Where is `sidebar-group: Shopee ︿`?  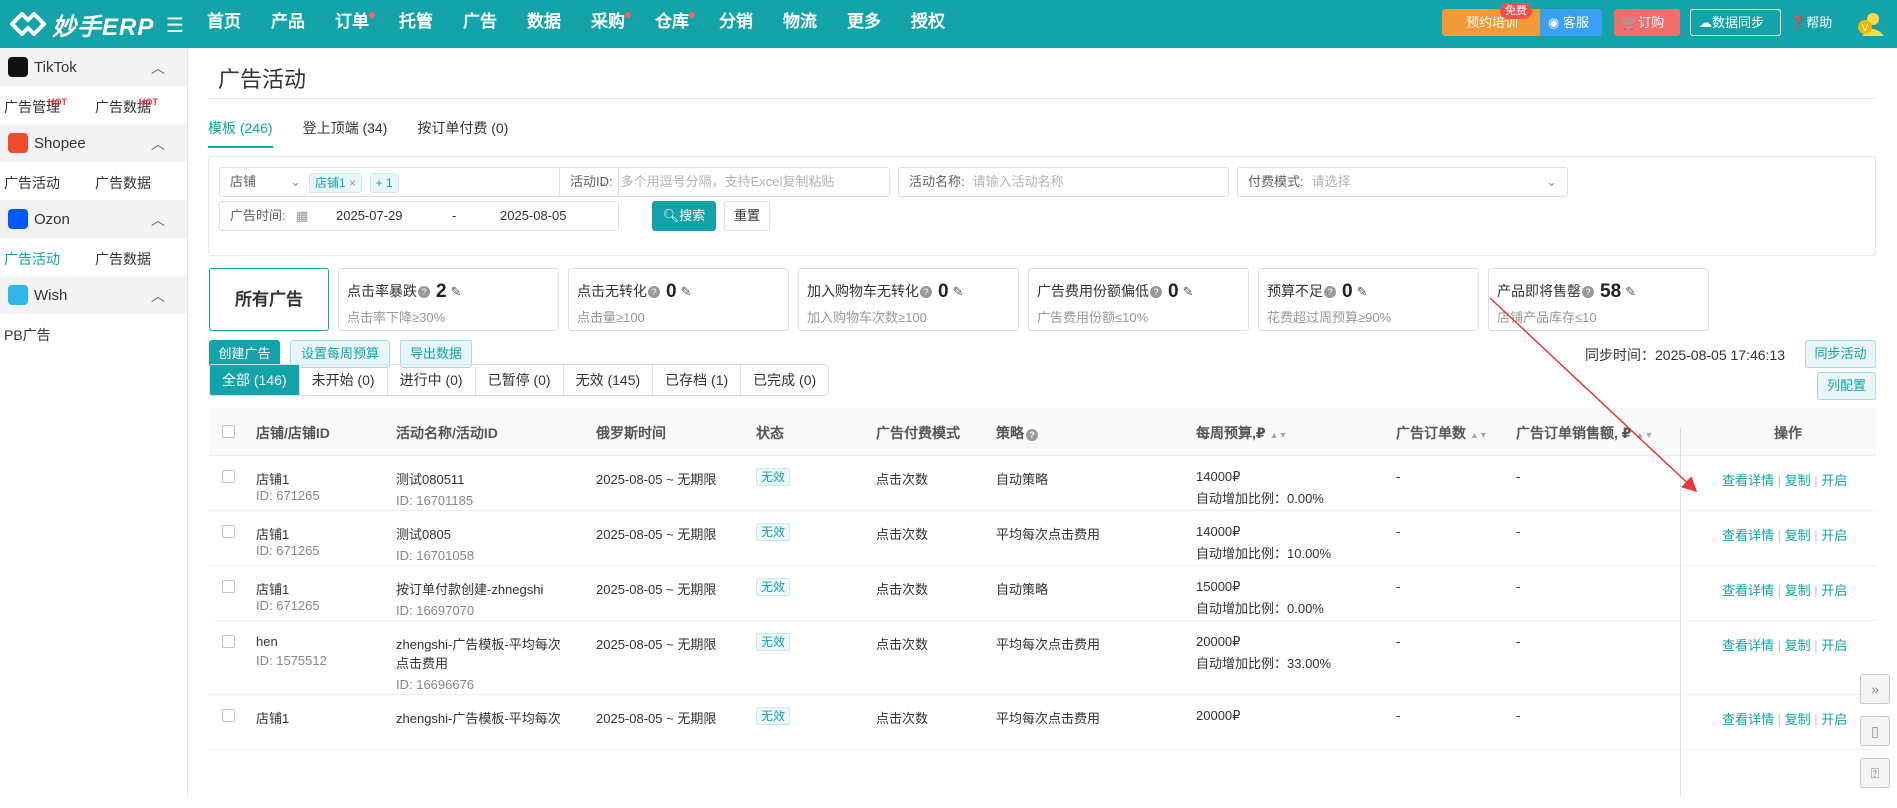 sidebar-group: Shopee ︿ is located at coordinates (93, 143).